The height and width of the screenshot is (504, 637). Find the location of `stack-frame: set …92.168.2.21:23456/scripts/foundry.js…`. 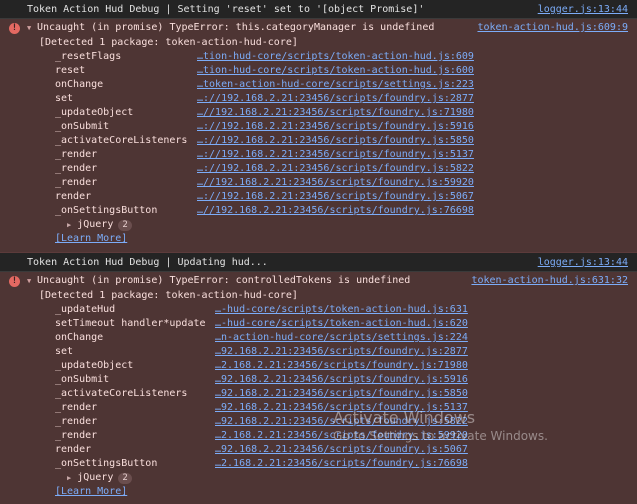

stack-frame: set …92.168.2.21:23456/scripts/foundry.js… is located at coordinates (341, 352).